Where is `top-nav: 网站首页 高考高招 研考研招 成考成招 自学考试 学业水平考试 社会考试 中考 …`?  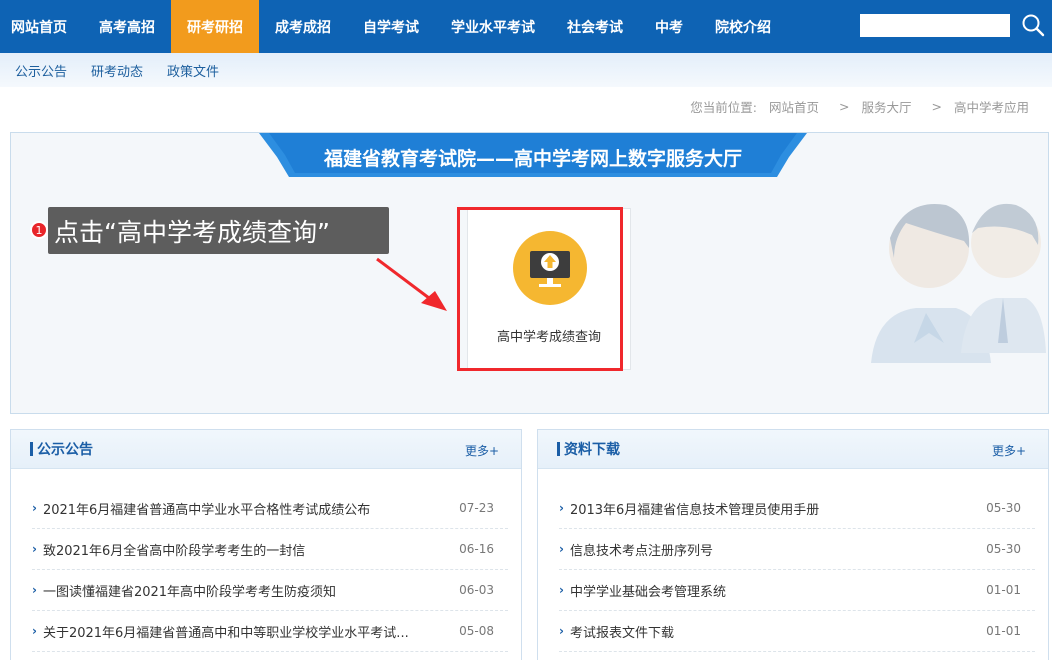
top-nav: 网站首页 高考高招 研考研招 成考成招 自学考试 学业水平考试 社会考试 中考 … is located at coordinates (526, 26).